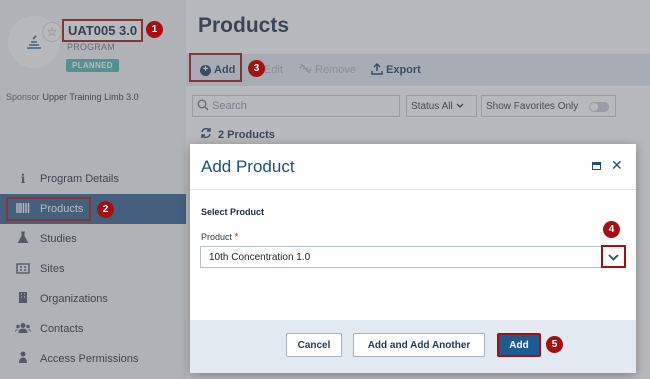 The image size is (650, 379). I want to click on required-mark: *, so click(236, 237).